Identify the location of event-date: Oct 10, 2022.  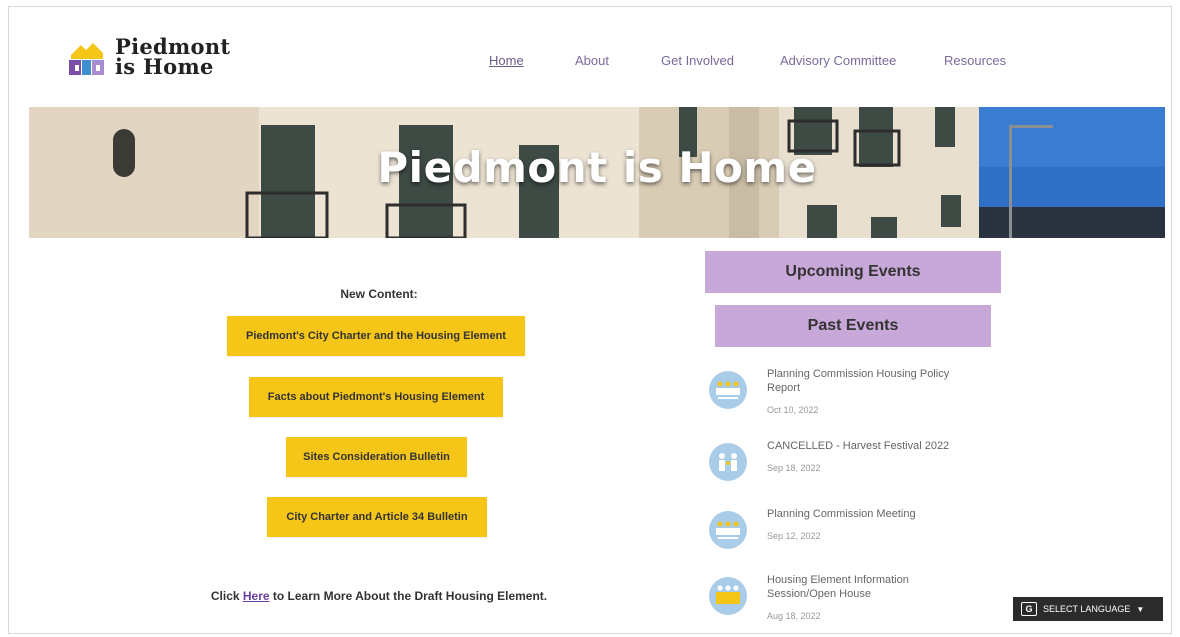
(793, 410).